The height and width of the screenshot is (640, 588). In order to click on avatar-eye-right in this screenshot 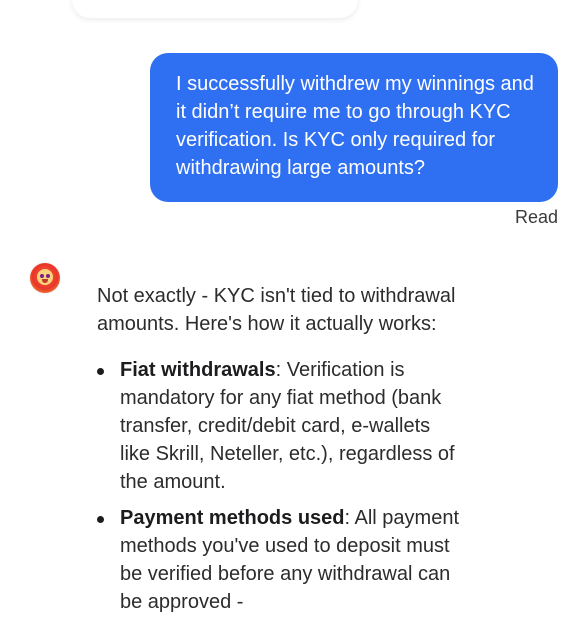, I will do `click(48, 276)`.